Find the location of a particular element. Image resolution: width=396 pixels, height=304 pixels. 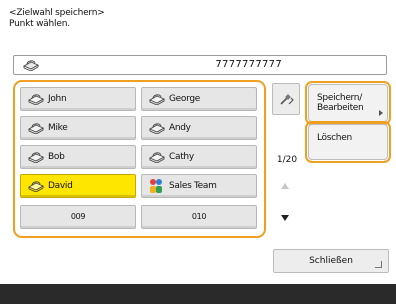

speed-dial-entry: Sales Team is located at coordinates (199, 186).